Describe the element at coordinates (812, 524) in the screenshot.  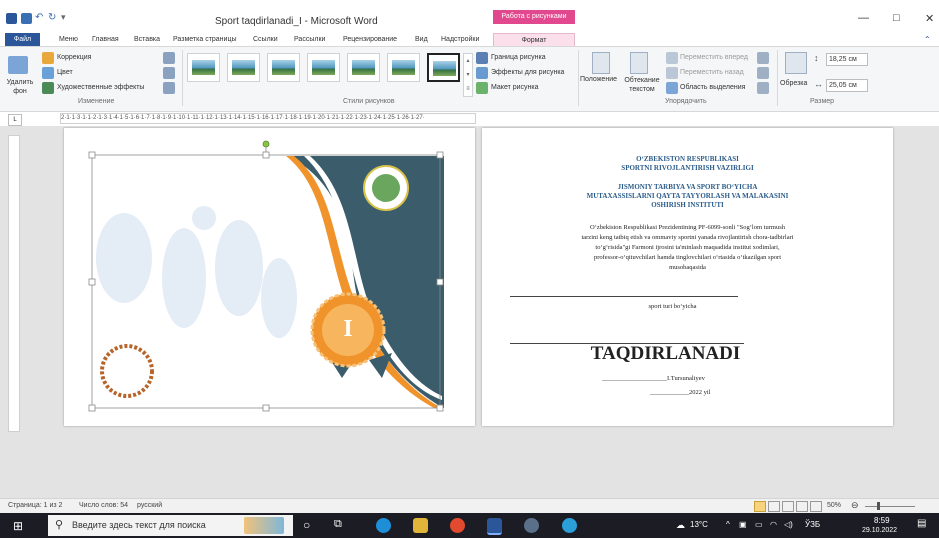
I see `input-language: ЎЗБ` at that location.